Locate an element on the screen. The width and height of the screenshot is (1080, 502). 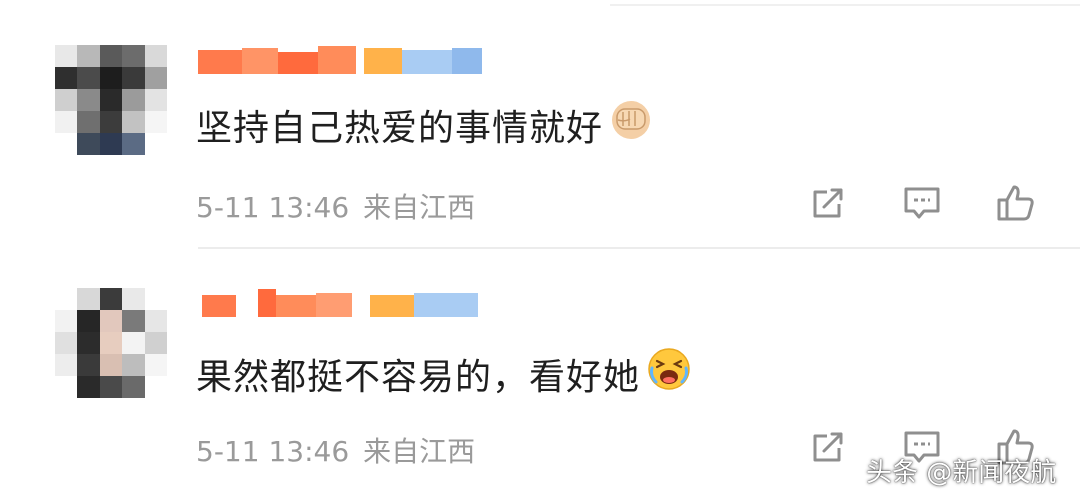
like-icon is located at coordinates (1015, 203).